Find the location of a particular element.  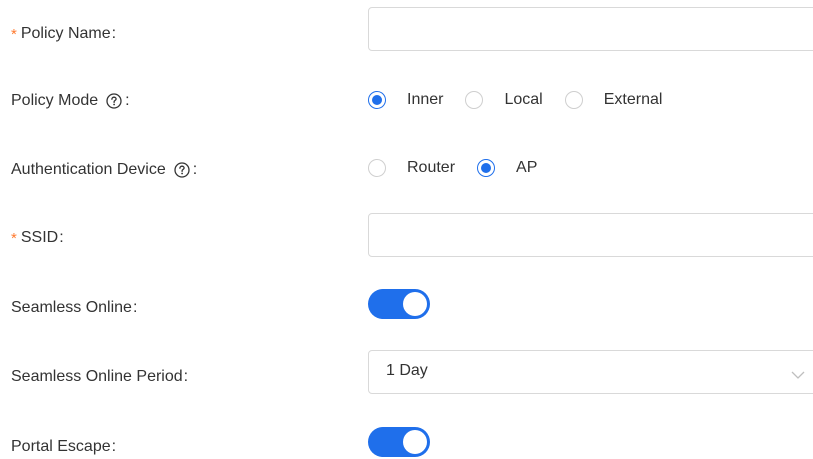

authentication-device-option-router: Router is located at coordinates (411, 168).